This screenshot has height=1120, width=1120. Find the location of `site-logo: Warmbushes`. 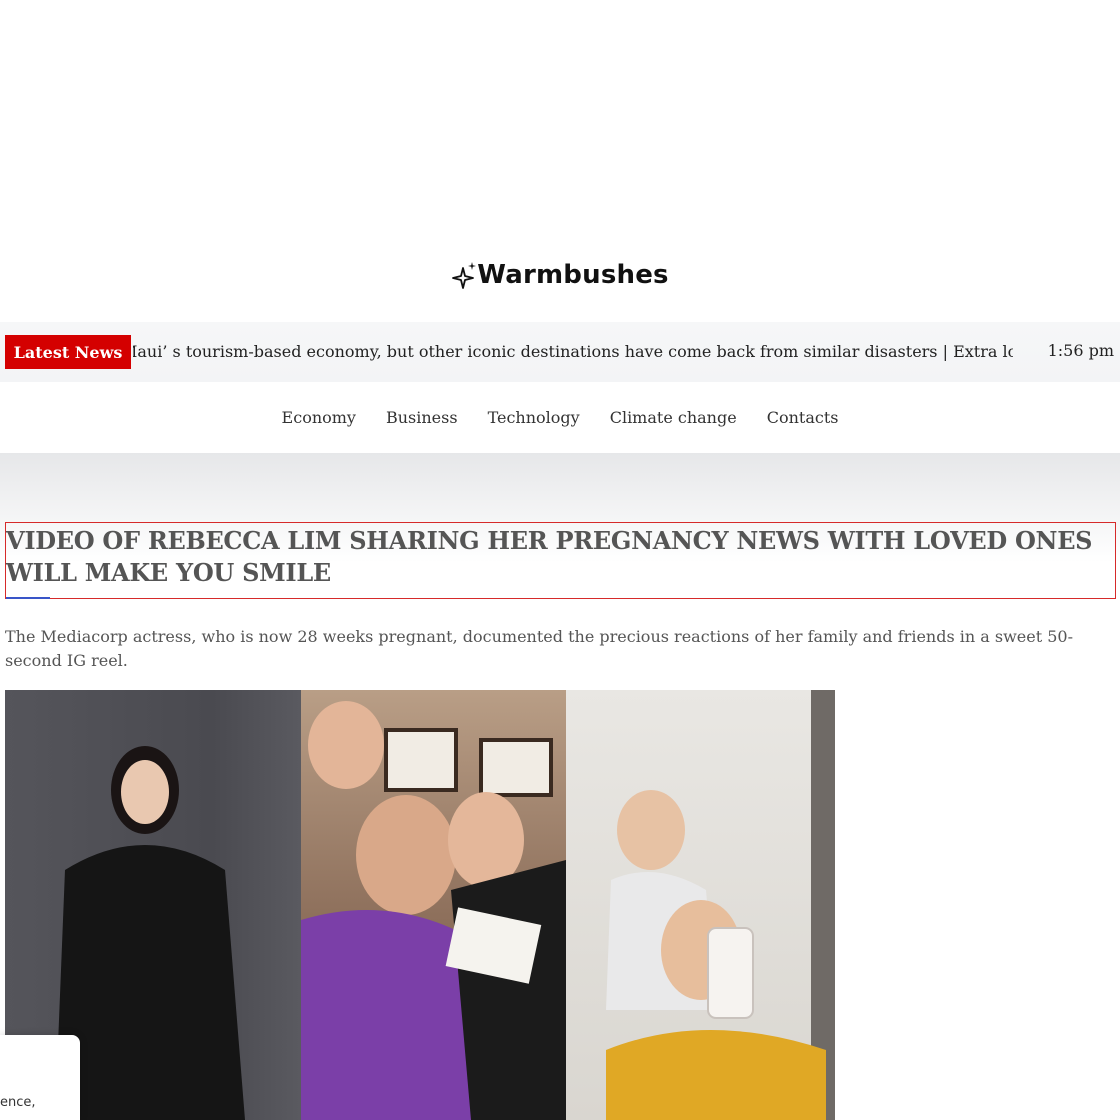

site-logo: Warmbushes is located at coordinates (560, 275).